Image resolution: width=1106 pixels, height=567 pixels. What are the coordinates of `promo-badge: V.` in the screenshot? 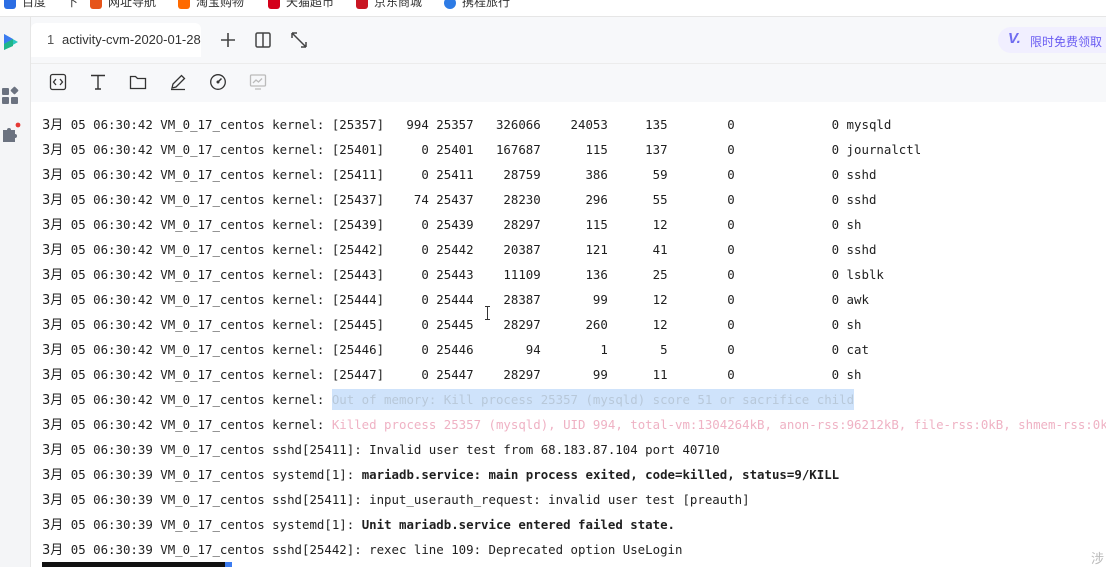 It's located at (1014, 38).